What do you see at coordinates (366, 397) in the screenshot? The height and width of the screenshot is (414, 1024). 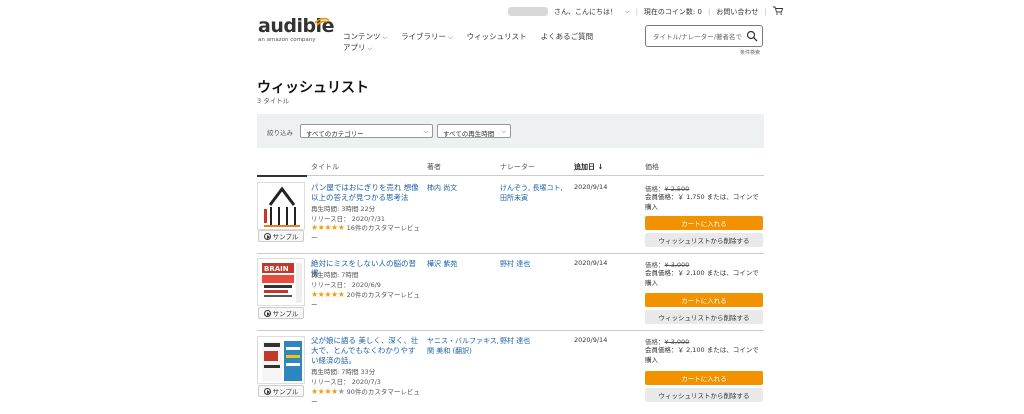 I see `rating: ★★★★★ 90件のカスタマーレビュー` at bounding box center [366, 397].